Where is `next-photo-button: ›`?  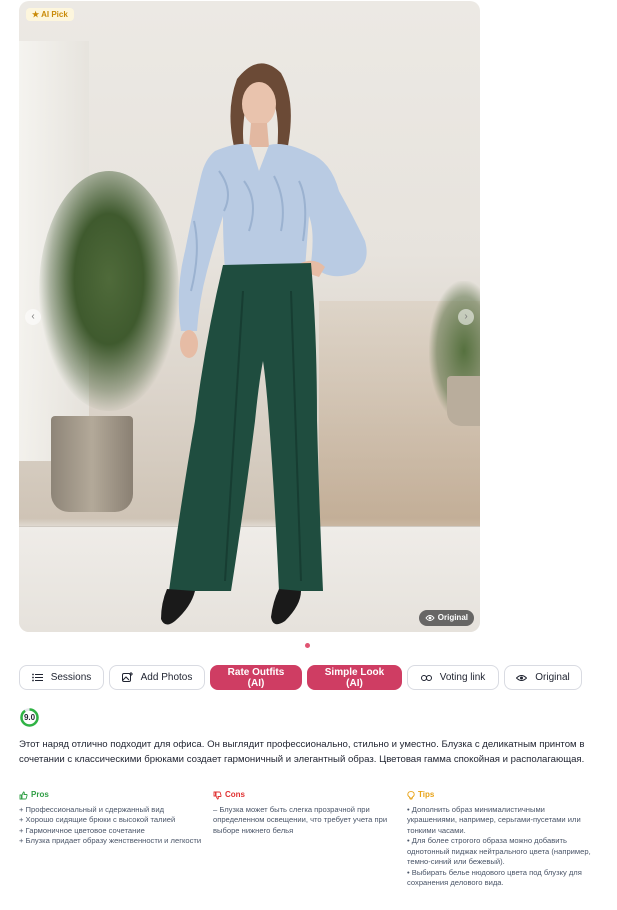 next-photo-button: › is located at coordinates (466, 317).